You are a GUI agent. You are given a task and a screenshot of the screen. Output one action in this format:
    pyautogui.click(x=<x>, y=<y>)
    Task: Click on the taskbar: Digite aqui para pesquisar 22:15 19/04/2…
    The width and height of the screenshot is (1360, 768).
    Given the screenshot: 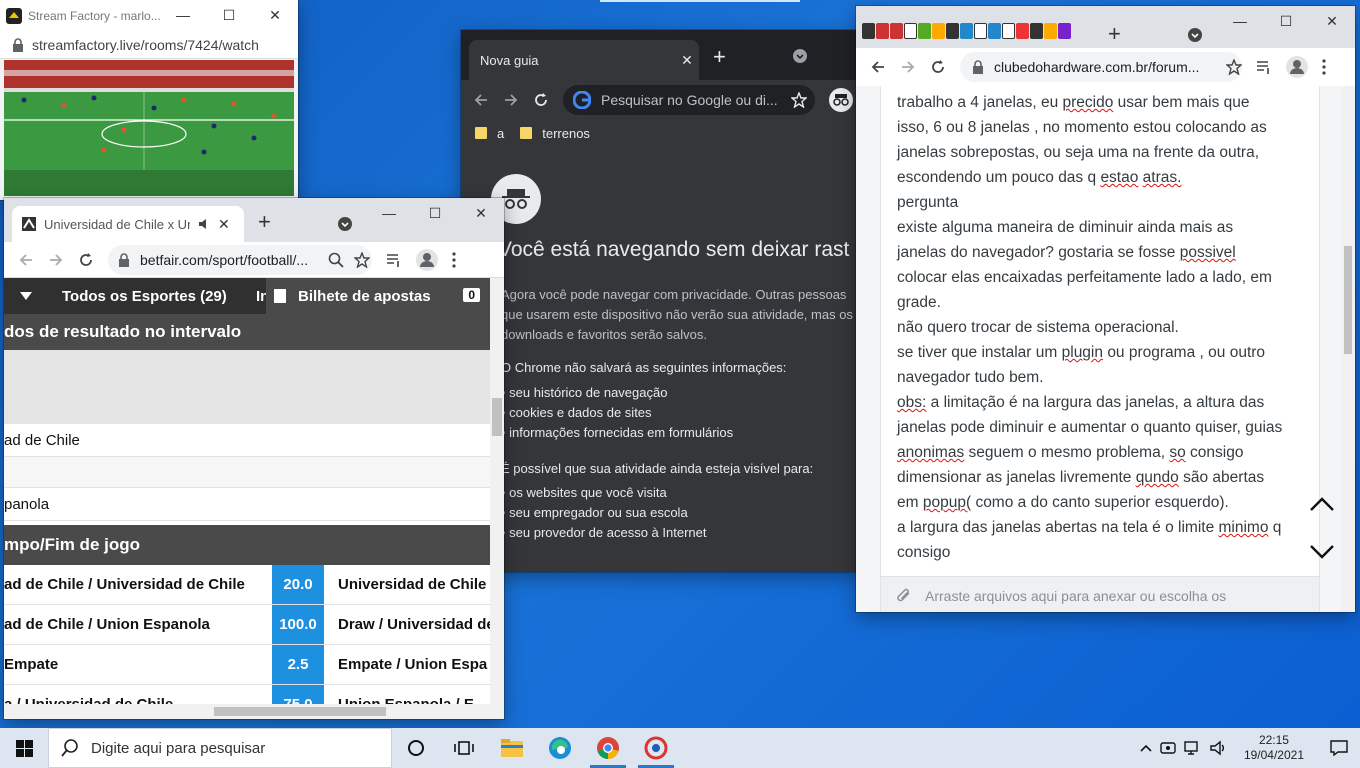 What is the action you would take?
    pyautogui.click(x=680, y=748)
    